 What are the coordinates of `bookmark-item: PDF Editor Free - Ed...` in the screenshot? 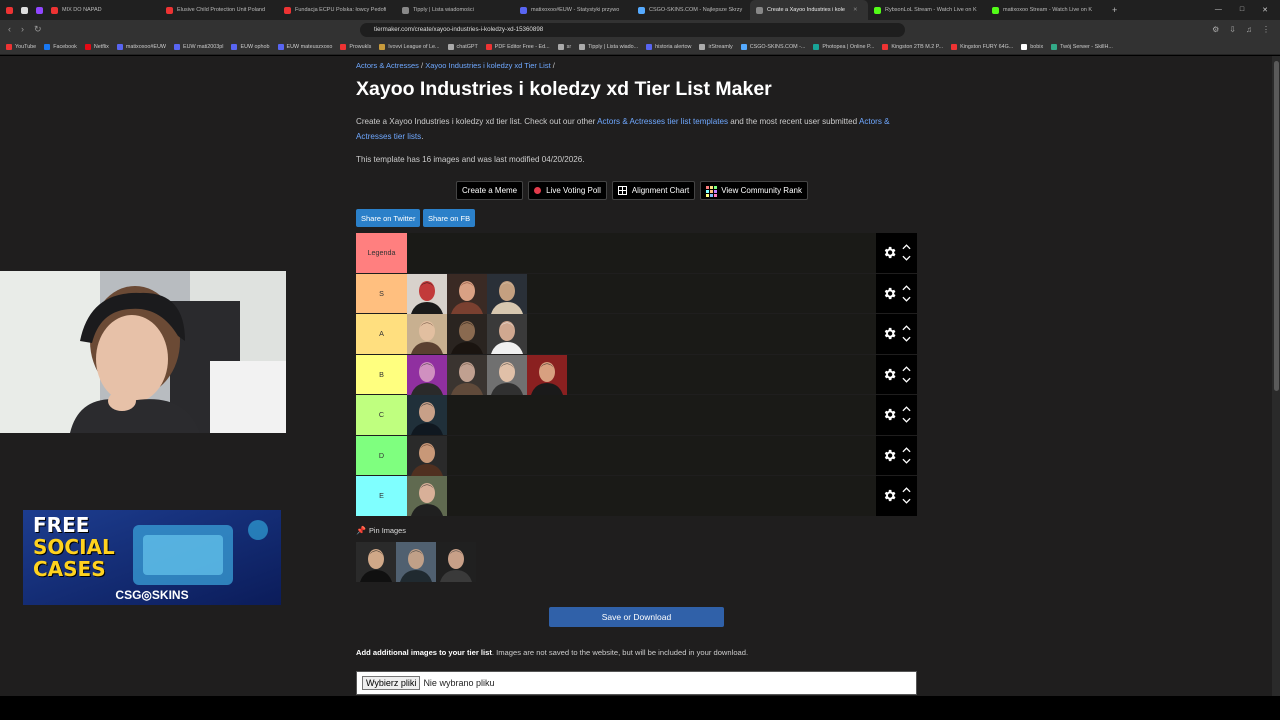 It's located at (517, 46).